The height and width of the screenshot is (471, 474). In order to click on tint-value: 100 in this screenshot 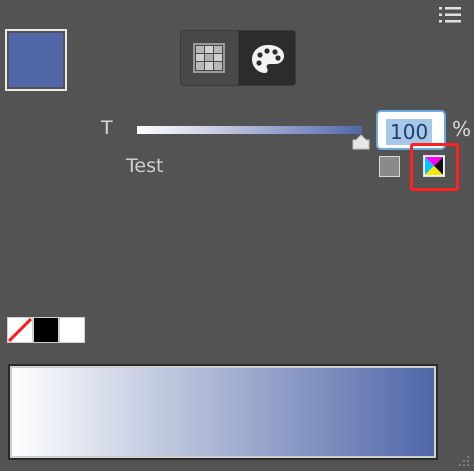, I will do `click(409, 132)`.